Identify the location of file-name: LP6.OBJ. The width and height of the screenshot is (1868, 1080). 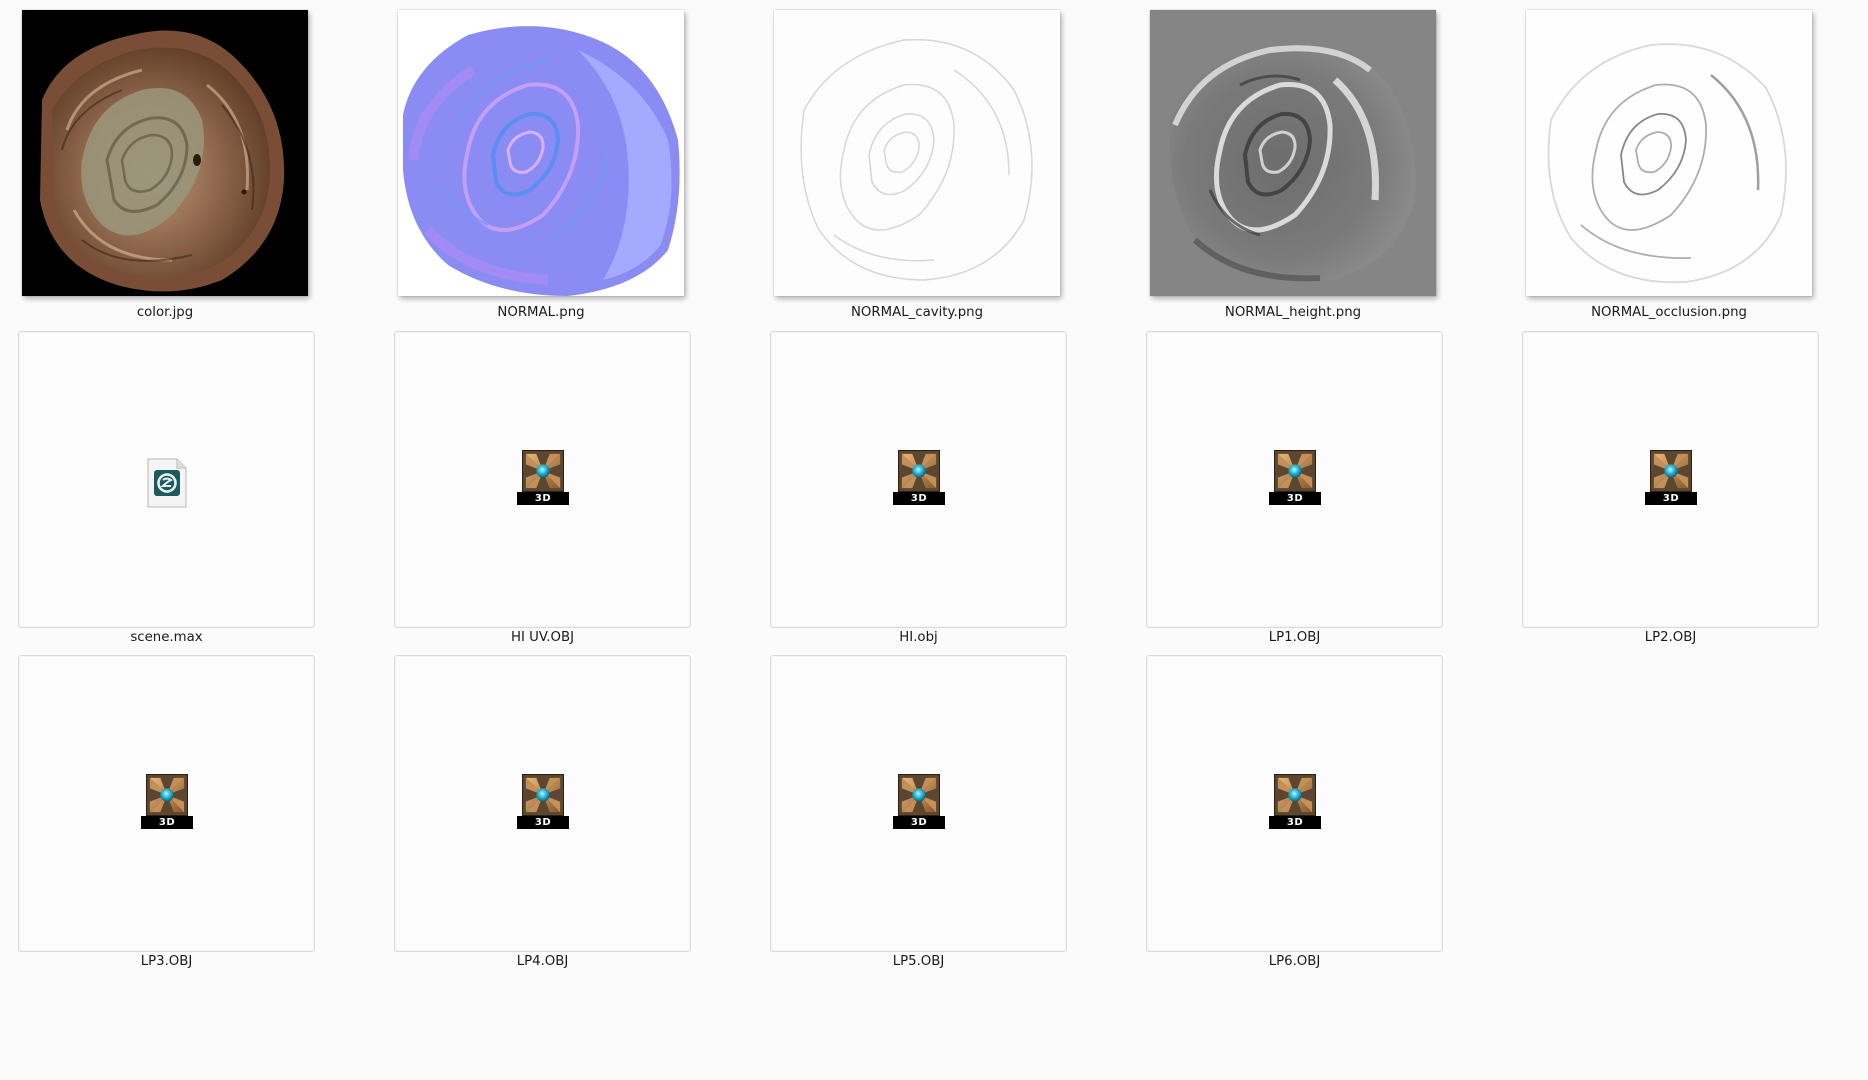
(1294, 961).